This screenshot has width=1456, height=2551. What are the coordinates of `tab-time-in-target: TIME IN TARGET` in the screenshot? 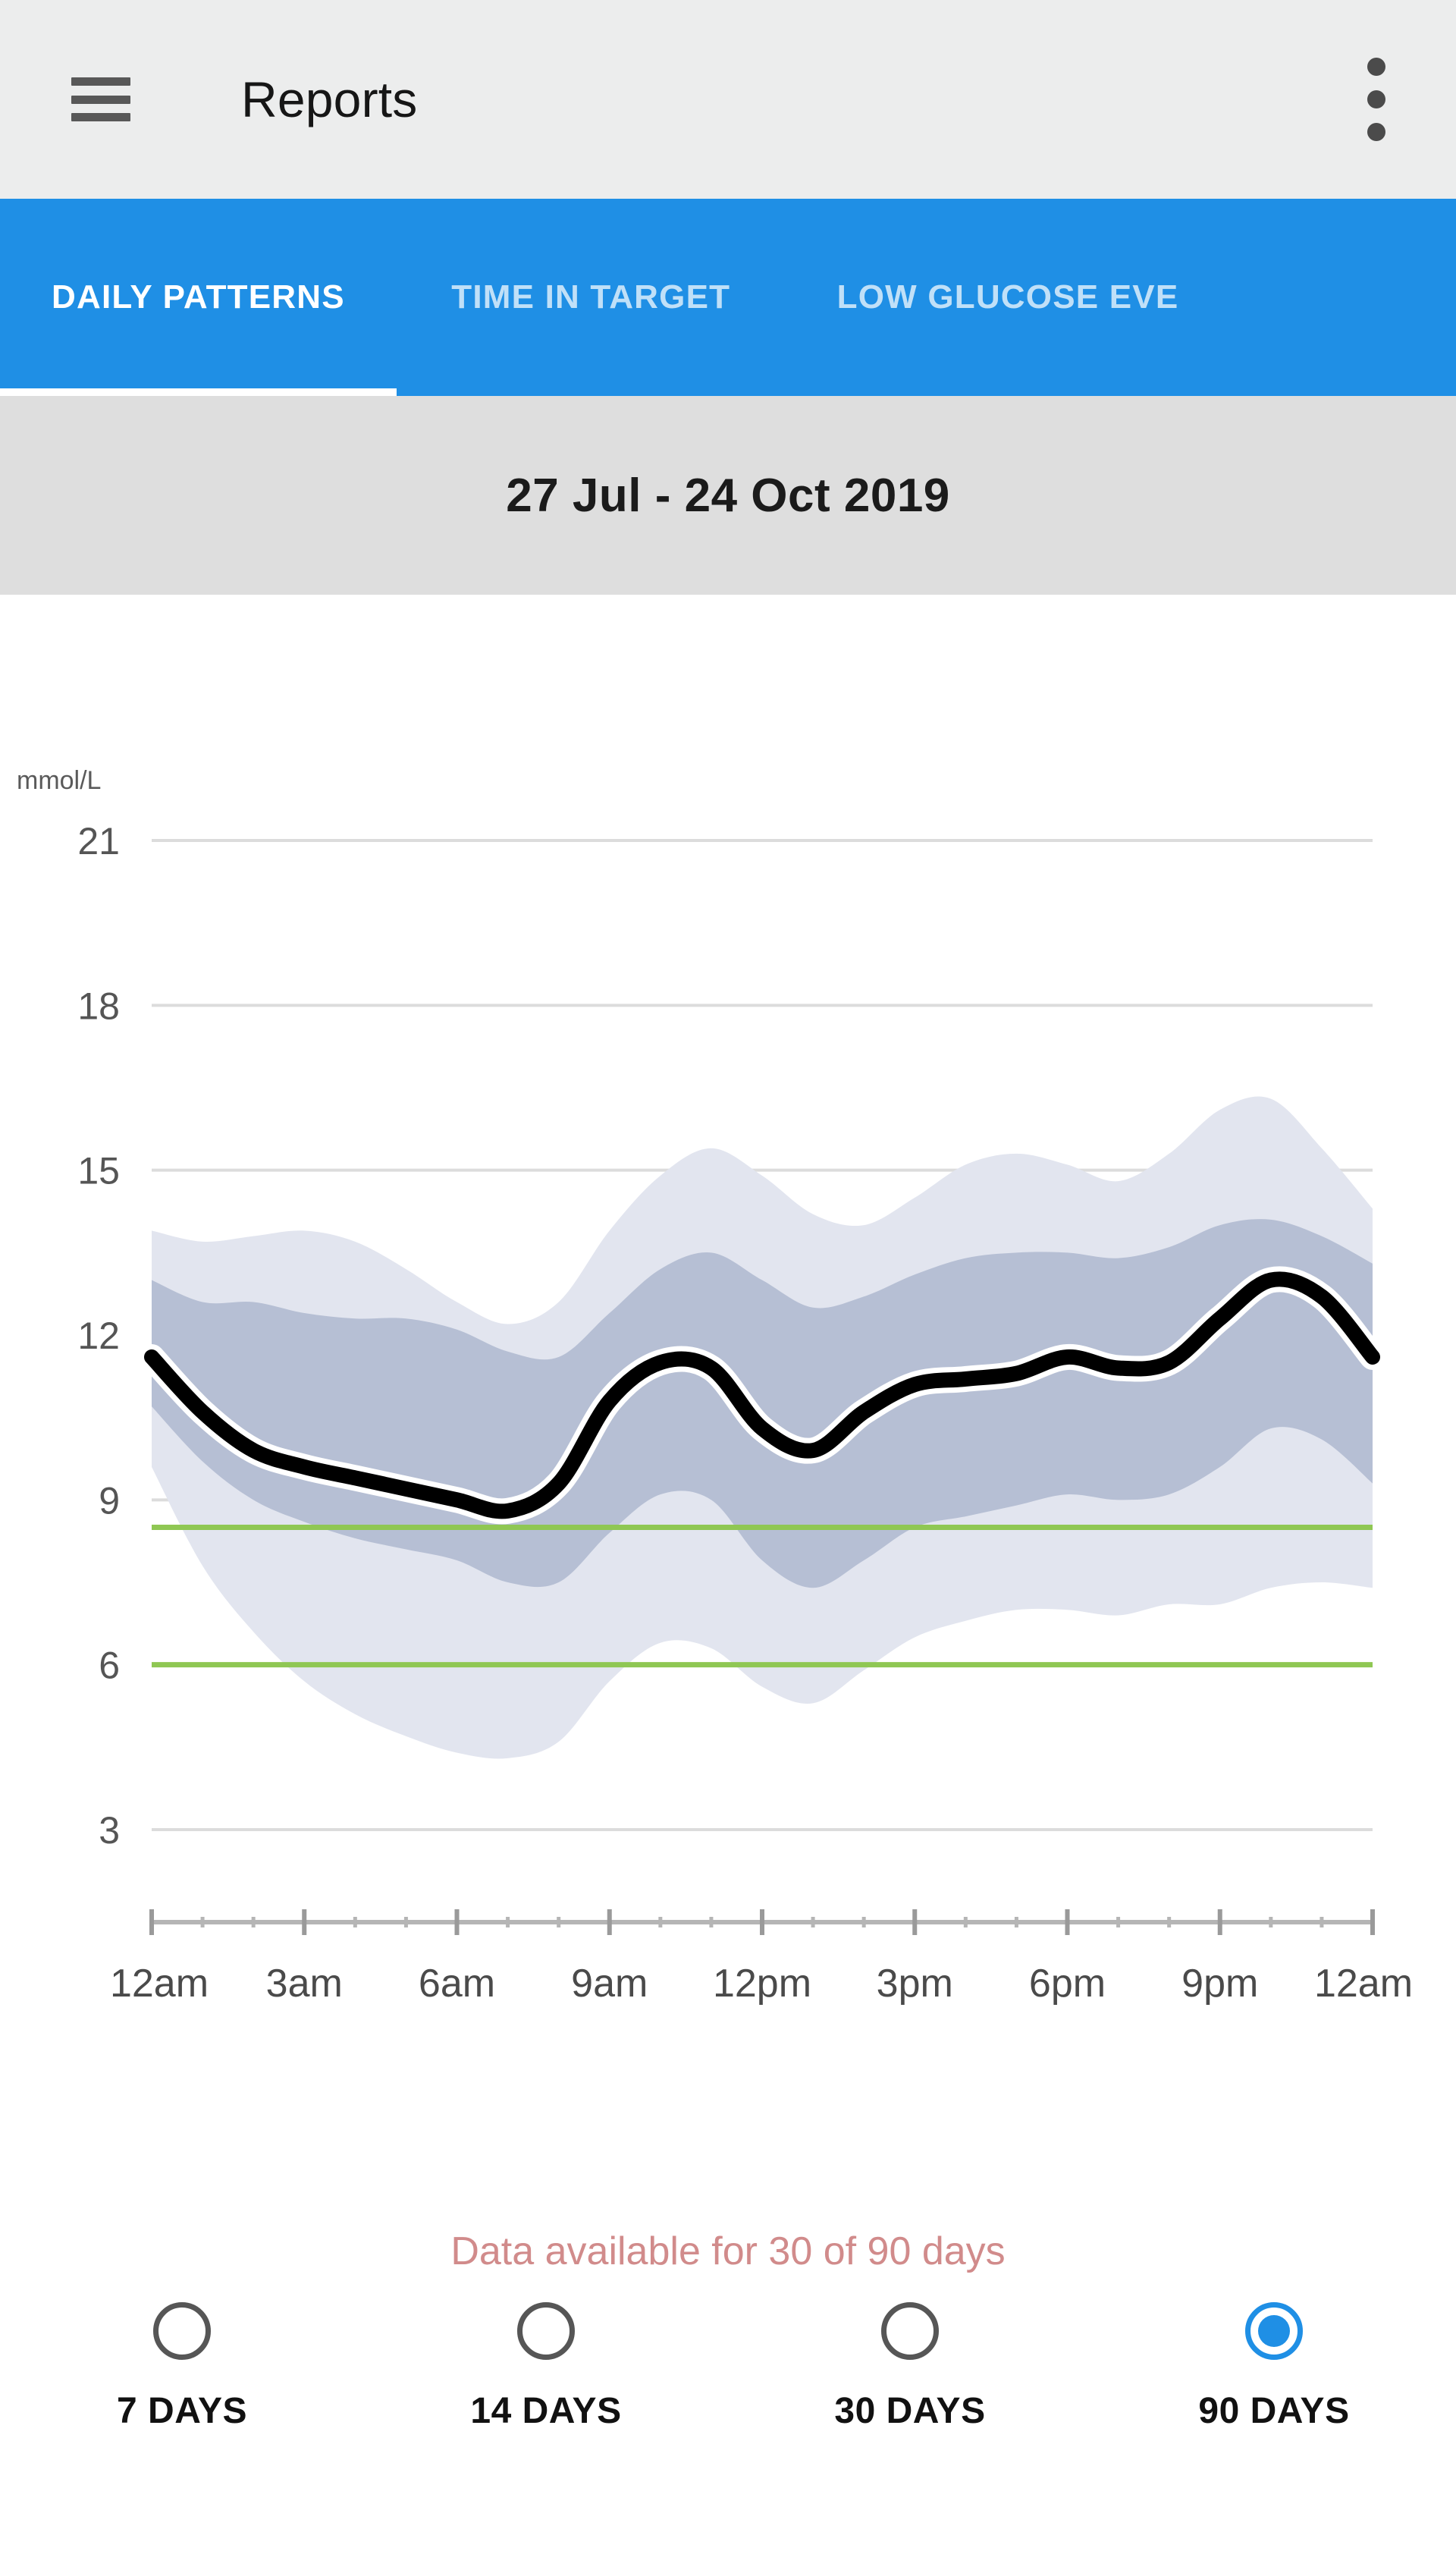 It's located at (591, 297).